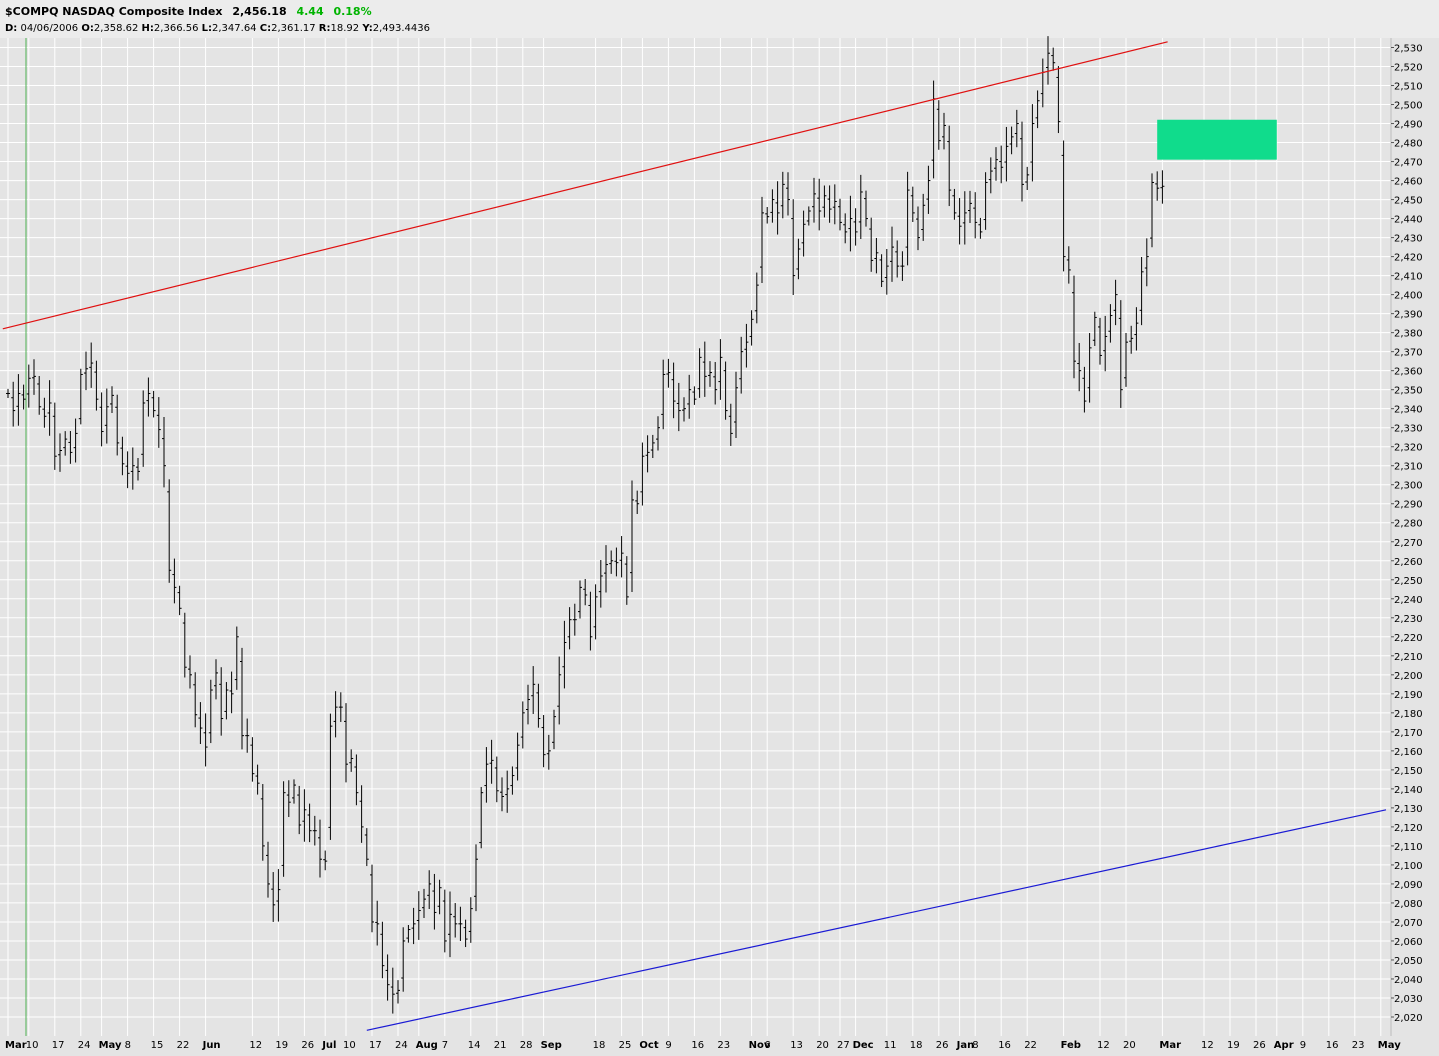 The image size is (1439, 1056). Describe the element at coordinates (1408, 961) in the screenshot. I see `y-tick-label: 2,050` at that location.